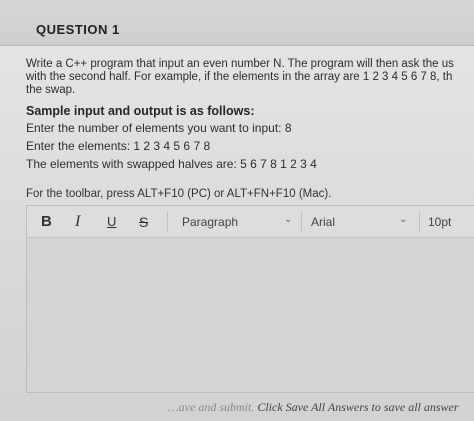  What do you see at coordinates (46, 222) in the screenshot?
I see `bold-button: B` at bounding box center [46, 222].